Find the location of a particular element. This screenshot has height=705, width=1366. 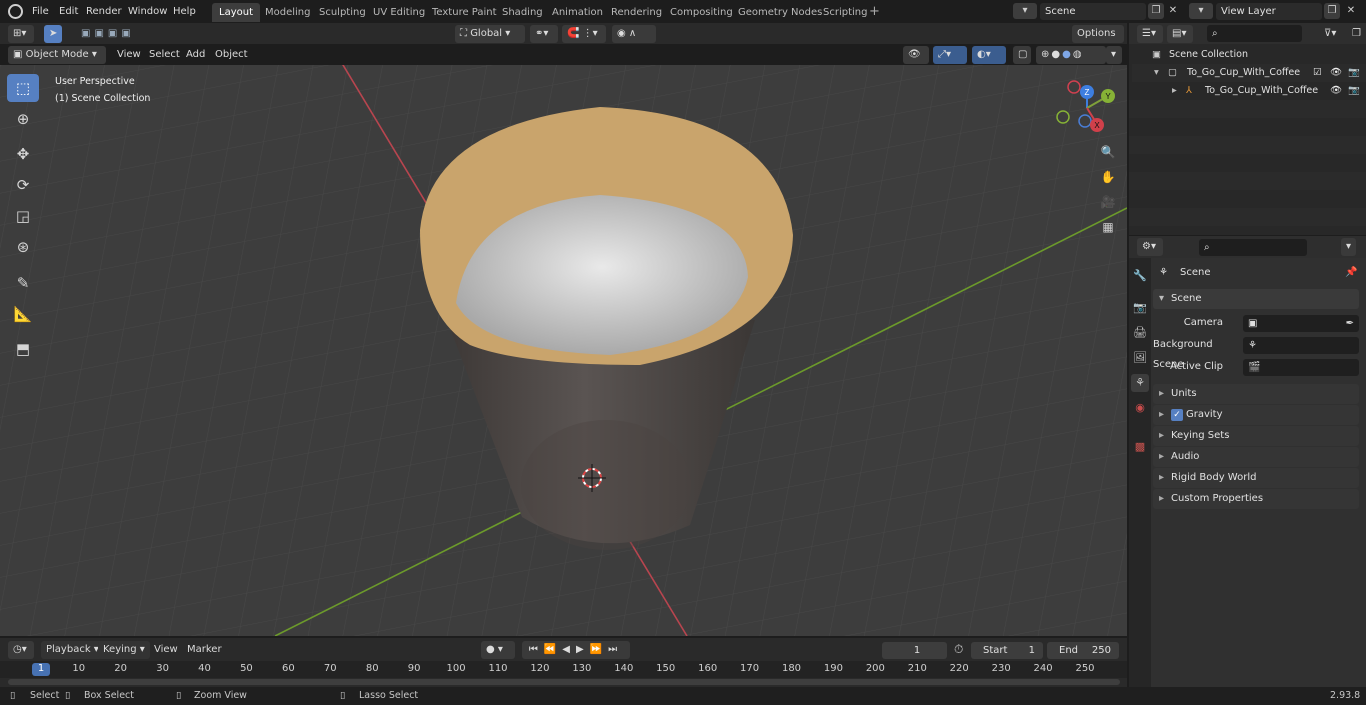

timeline-menu-playback: Playback ▾ is located at coordinates (72, 650).